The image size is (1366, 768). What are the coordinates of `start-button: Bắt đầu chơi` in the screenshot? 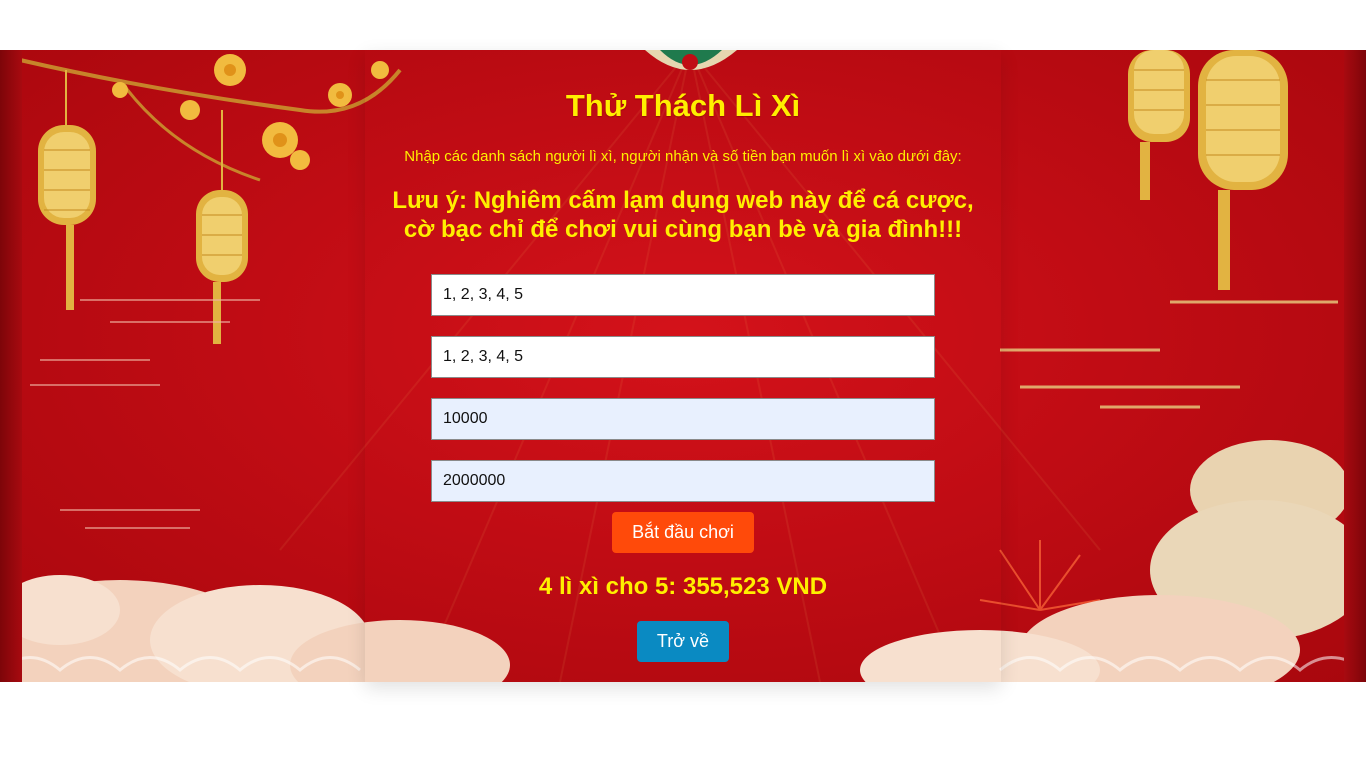 It's located at (683, 532).